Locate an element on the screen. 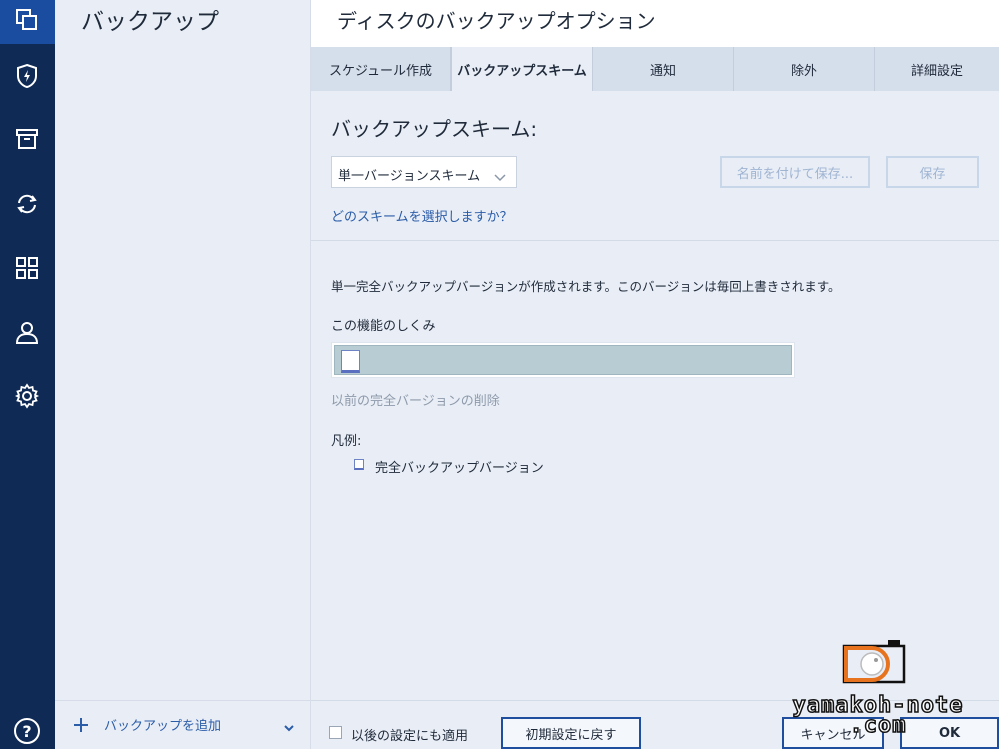 Image resolution: width=999 pixels, height=749 pixels. grid-icon is located at coordinates (27, 270).